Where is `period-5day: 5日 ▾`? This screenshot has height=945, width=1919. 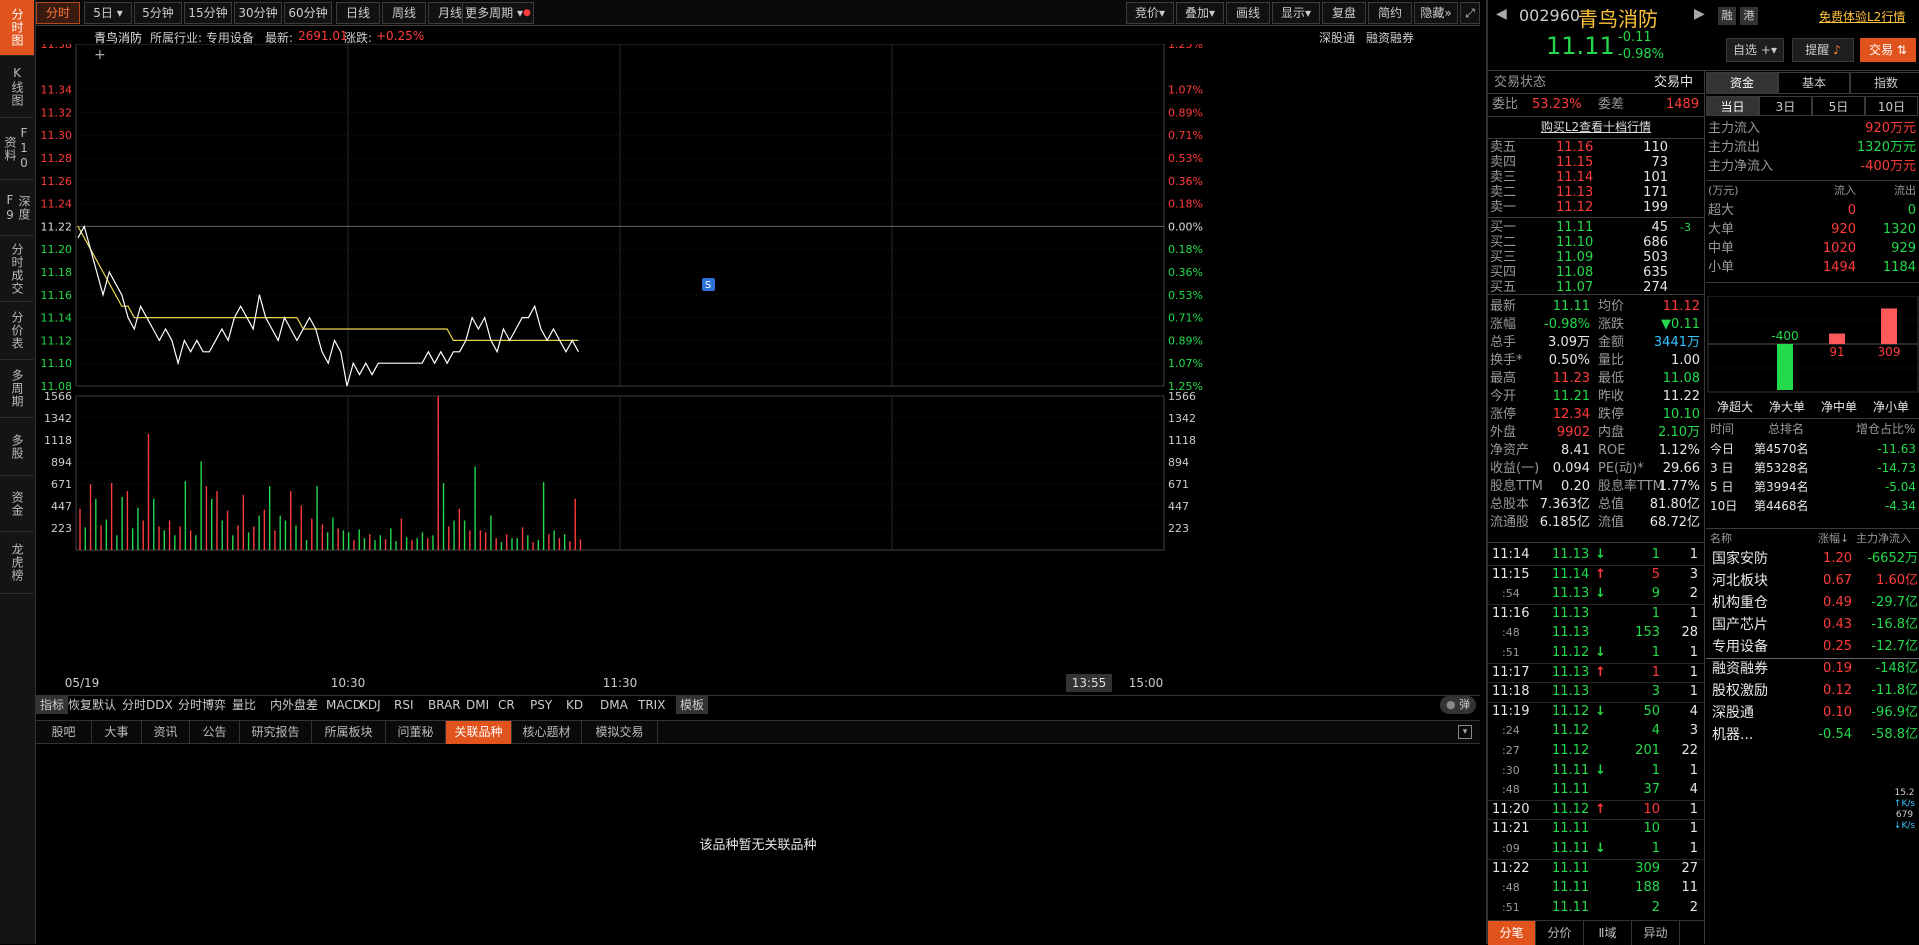 period-5day: 5日 ▾ is located at coordinates (108, 13).